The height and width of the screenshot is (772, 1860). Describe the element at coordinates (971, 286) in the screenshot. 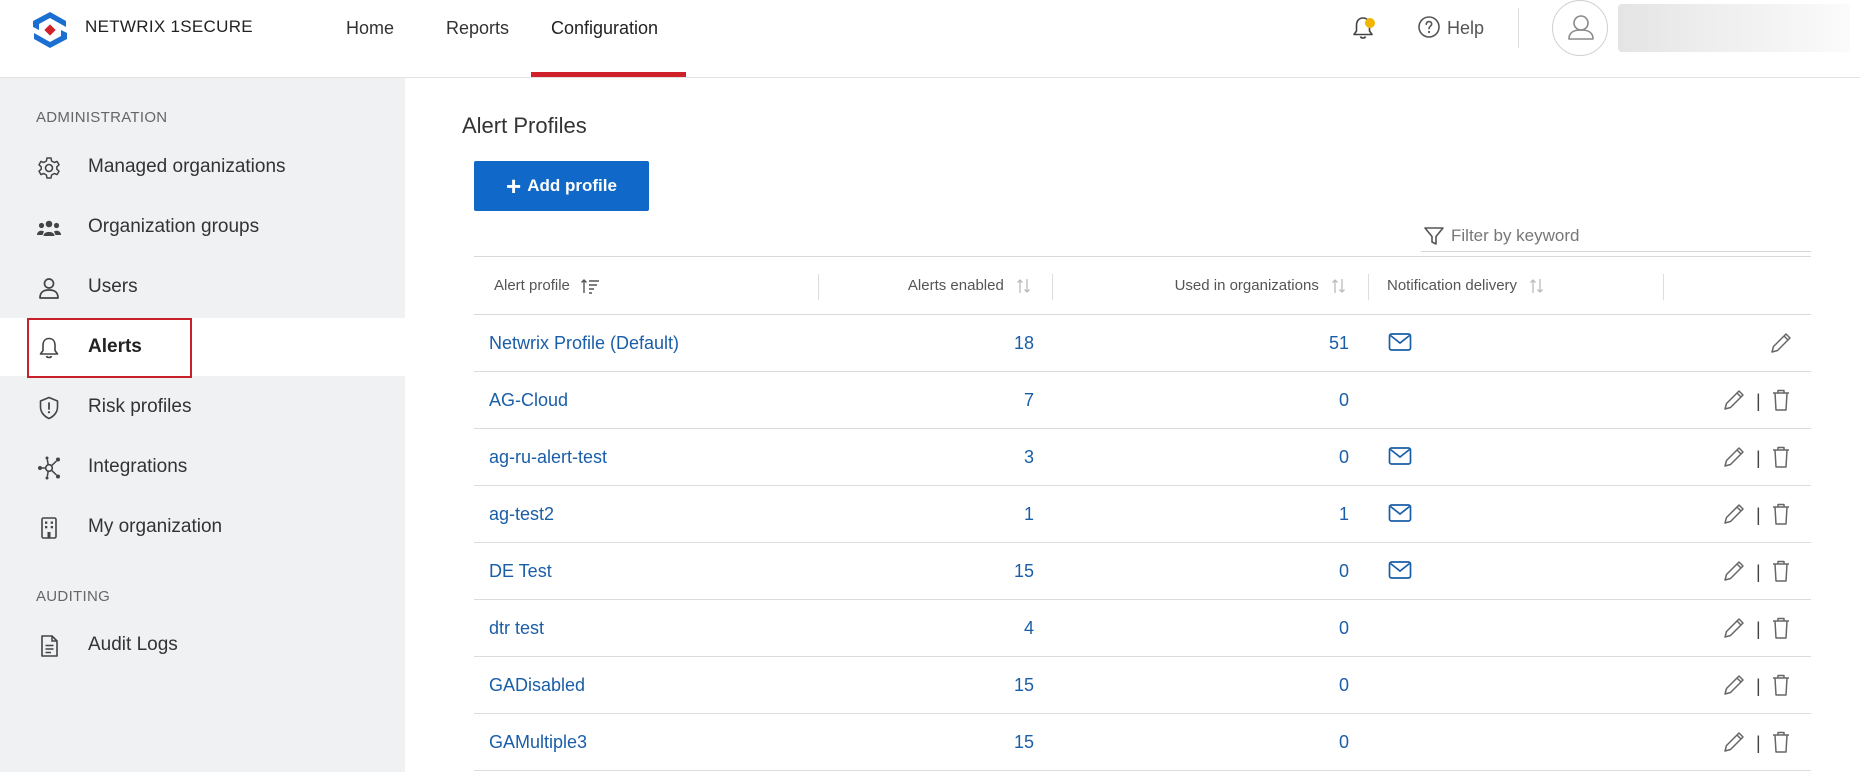

I see `column-header-alerts-enabled: Alerts enabled` at that location.